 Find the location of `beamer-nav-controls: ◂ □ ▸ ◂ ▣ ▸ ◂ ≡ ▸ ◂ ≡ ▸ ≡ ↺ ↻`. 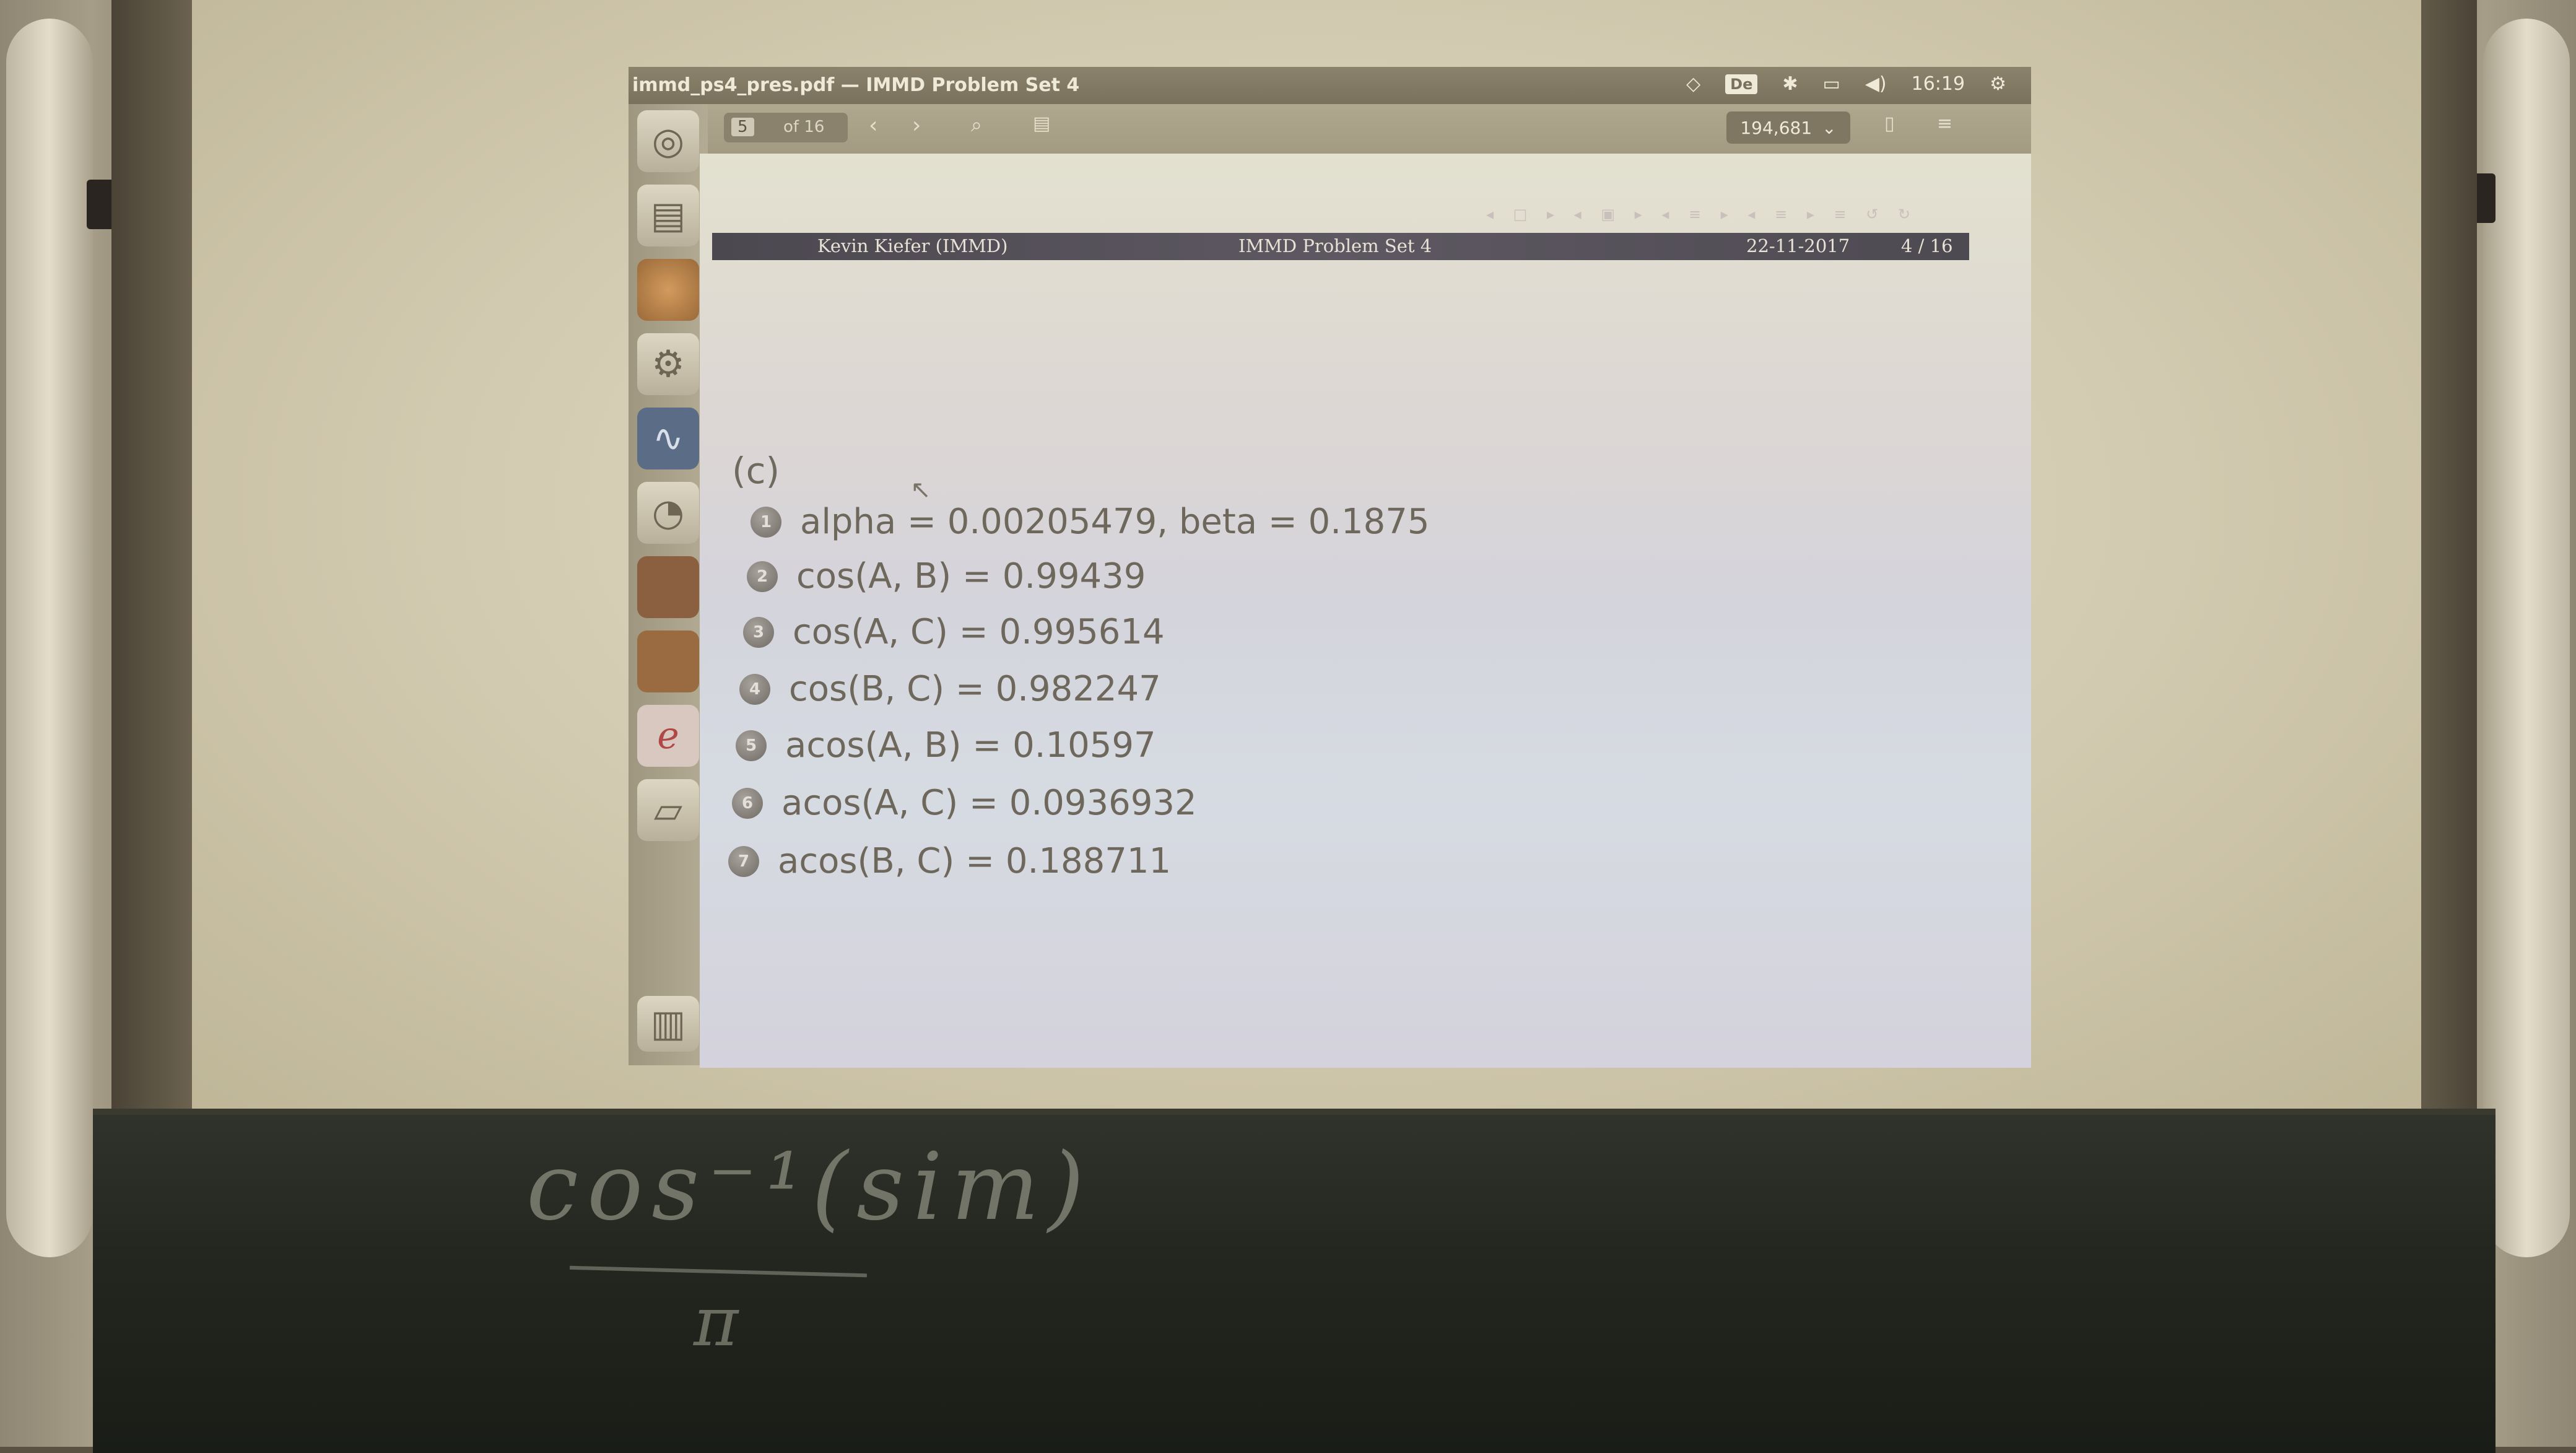

beamer-nav-controls: ◂ □ ▸ ◂ ▣ ▸ ◂ ≡ ▸ ◂ ≡ ▸ ≡ ↺ ↻ is located at coordinates (1702, 214).